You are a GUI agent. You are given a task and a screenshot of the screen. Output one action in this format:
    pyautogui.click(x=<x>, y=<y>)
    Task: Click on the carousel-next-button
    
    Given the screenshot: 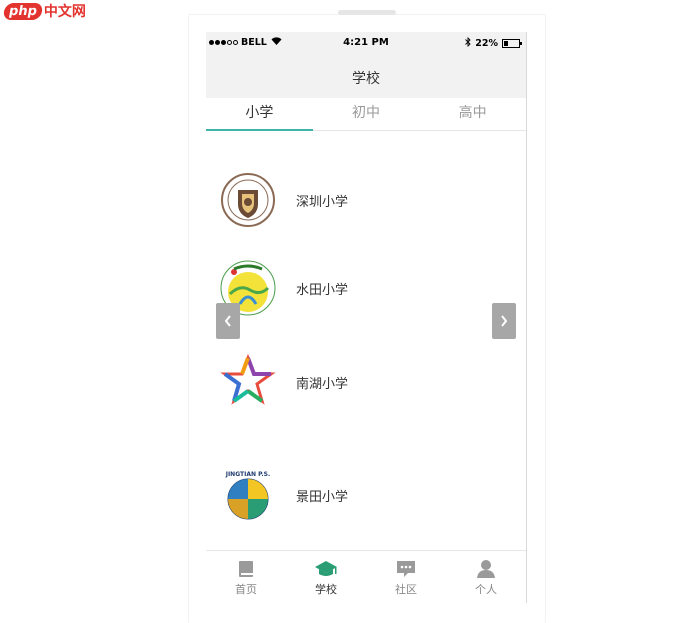 What is the action you would take?
    pyautogui.click(x=504, y=321)
    